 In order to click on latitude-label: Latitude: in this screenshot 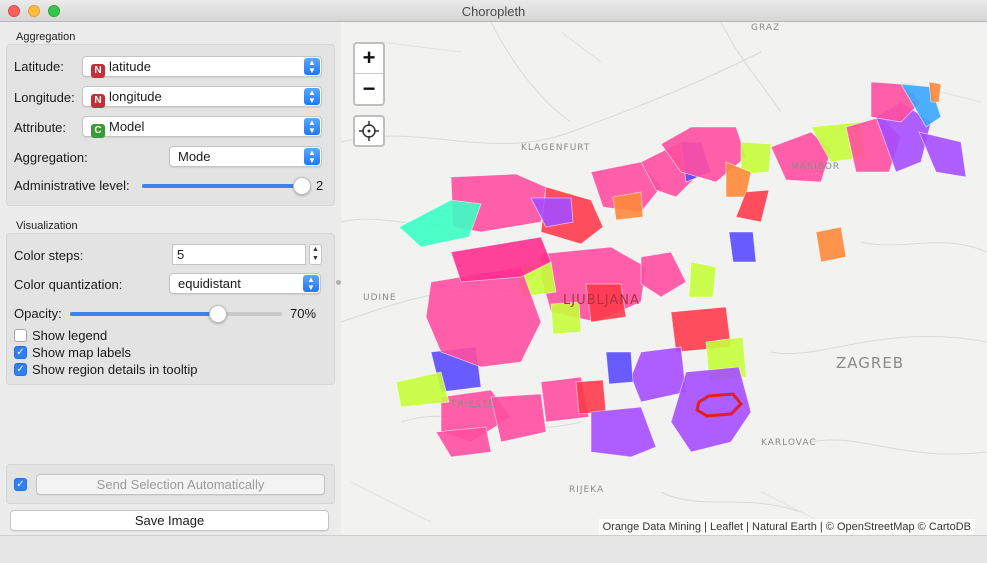, I will do `click(39, 66)`.